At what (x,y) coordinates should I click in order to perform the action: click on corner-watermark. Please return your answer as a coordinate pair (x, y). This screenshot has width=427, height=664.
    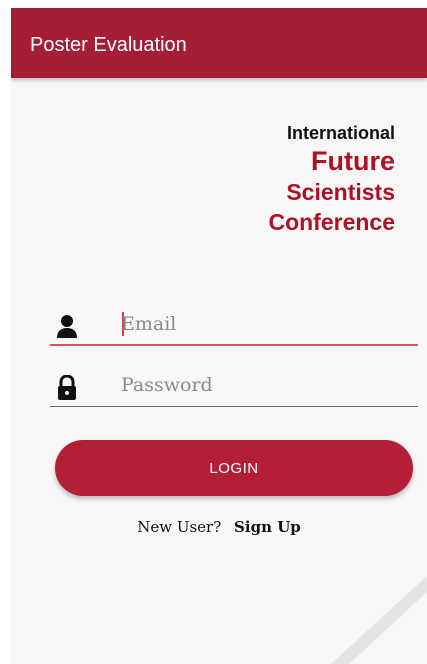
    Looking at the image, I should click on (379, 620).